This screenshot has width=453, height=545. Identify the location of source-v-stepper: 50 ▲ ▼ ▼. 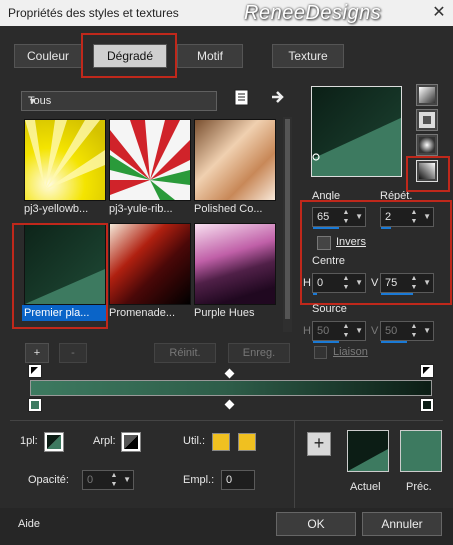
(407, 332).